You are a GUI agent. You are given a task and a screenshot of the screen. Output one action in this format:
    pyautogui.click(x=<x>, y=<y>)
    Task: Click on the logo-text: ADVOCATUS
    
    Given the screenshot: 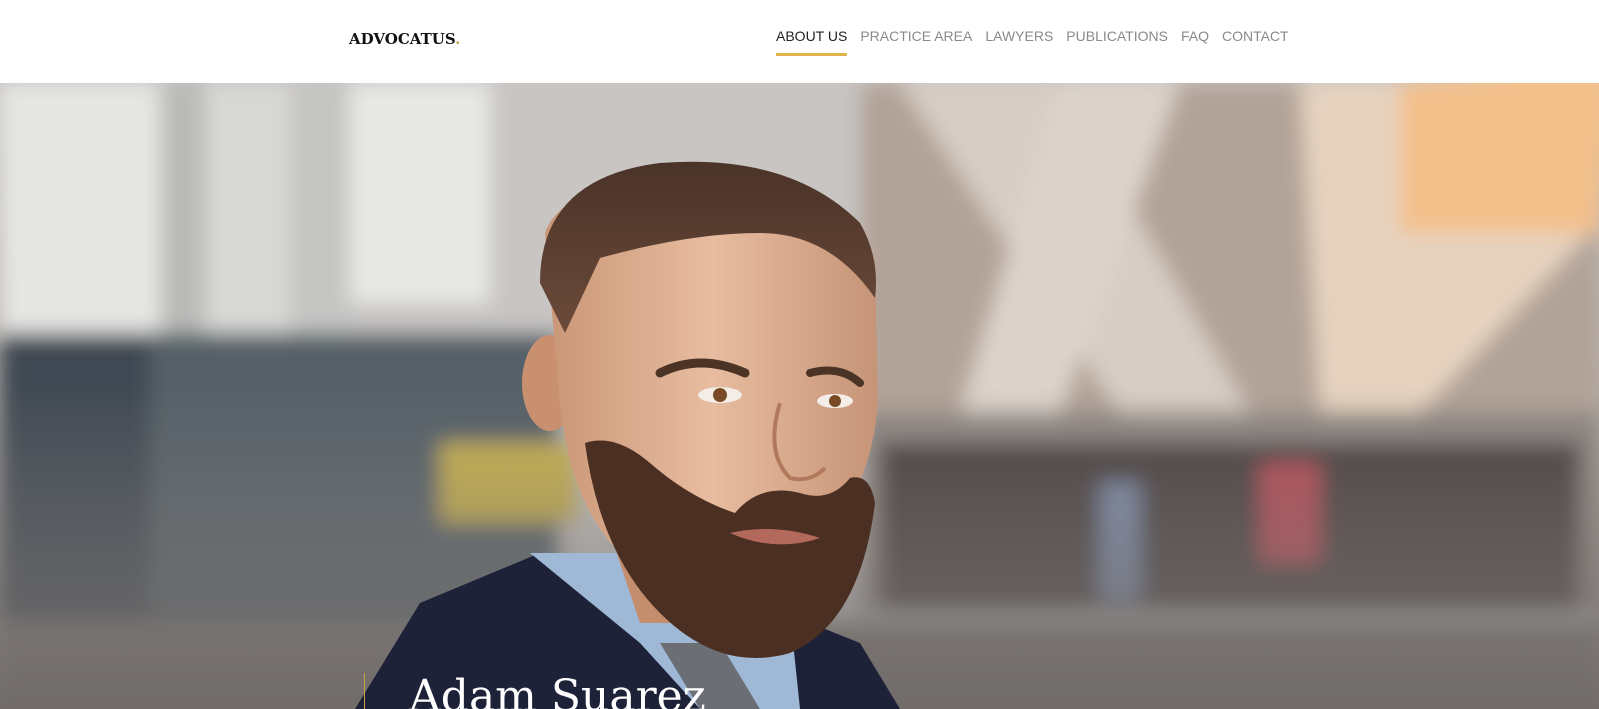 What is the action you would take?
    pyautogui.click(x=402, y=39)
    